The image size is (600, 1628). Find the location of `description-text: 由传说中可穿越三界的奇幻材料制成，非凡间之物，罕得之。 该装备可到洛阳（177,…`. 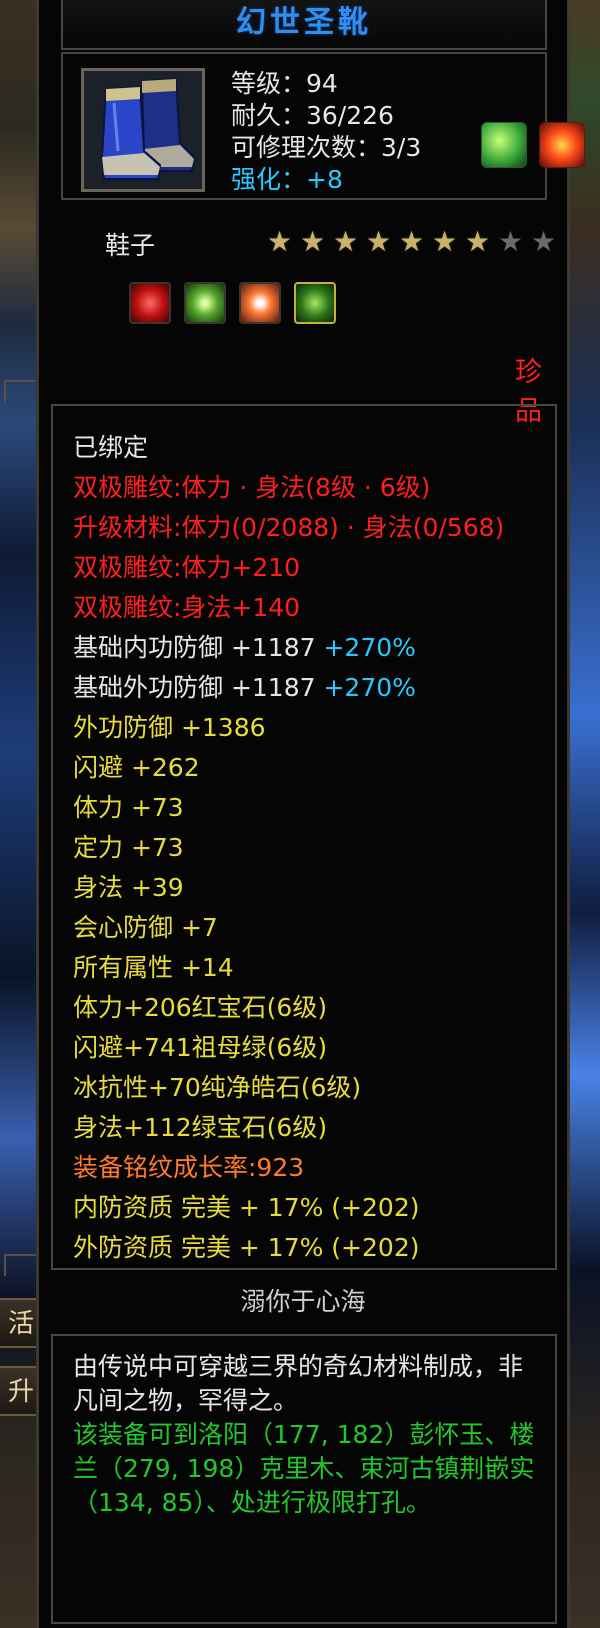

description-text: 由传说中可穿越三界的奇幻材料制成，非凡间之物，罕得之。 该装备可到洛阳（177,… is located at coordinates (308, 1435).